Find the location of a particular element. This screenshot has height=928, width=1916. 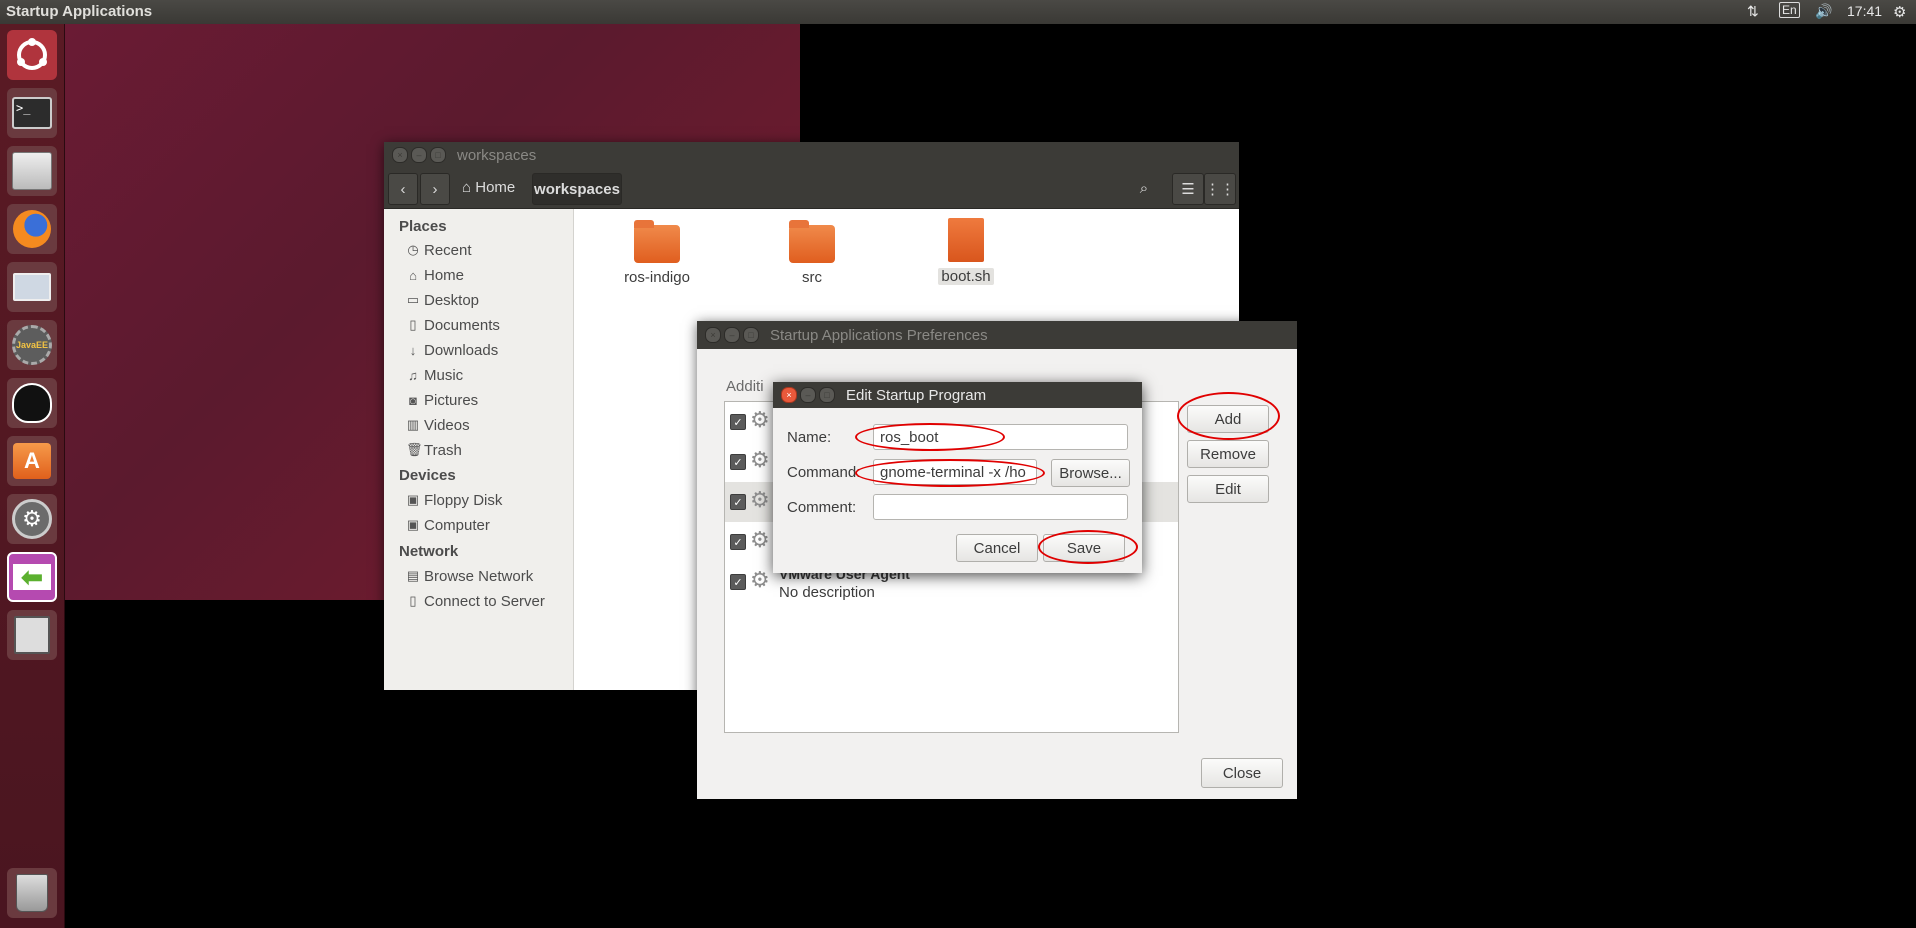

camera-icon: ◙ is located at coordinates (413, 400).